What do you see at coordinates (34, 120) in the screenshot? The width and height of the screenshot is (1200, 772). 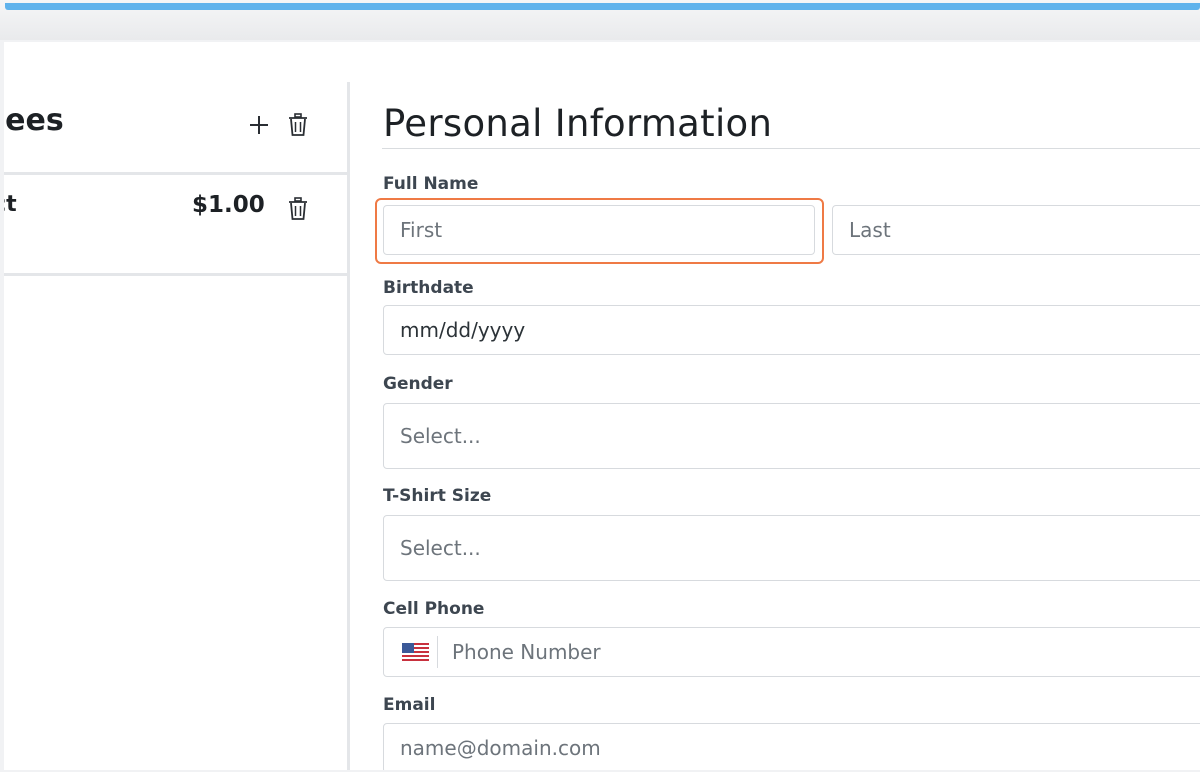 I see `attendees-title: endees` at bounding box center [34, 120].